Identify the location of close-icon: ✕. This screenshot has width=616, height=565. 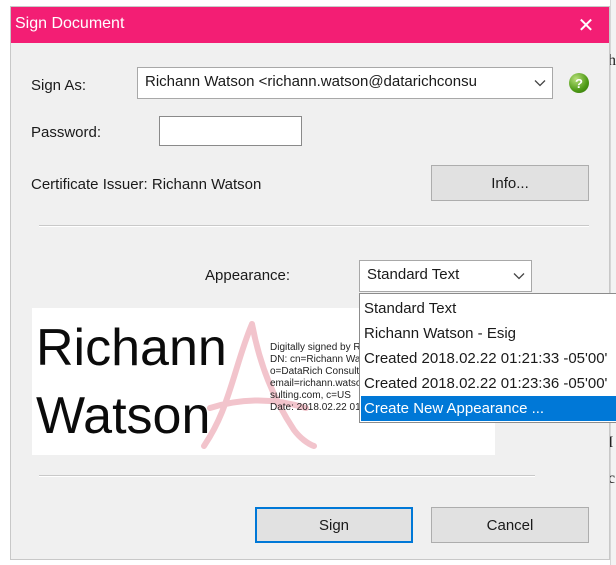
(586, 25).